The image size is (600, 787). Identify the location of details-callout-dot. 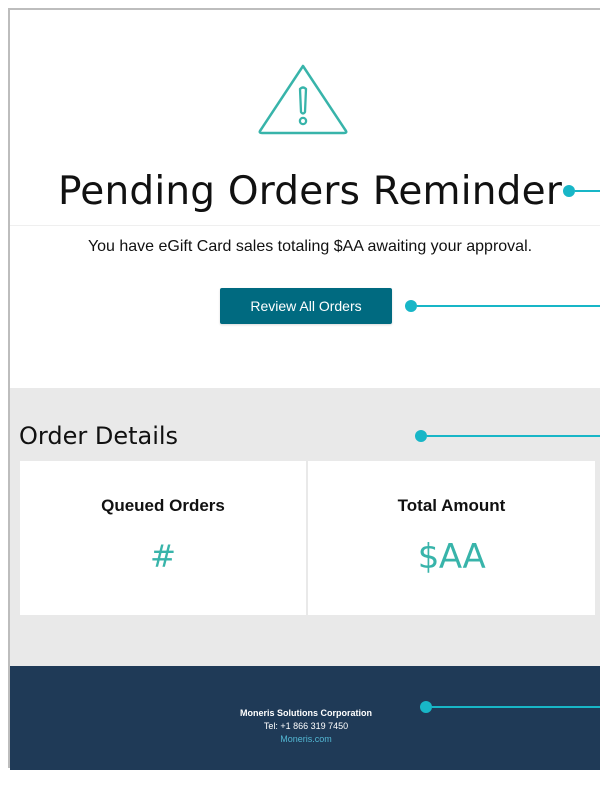
(421, 436).